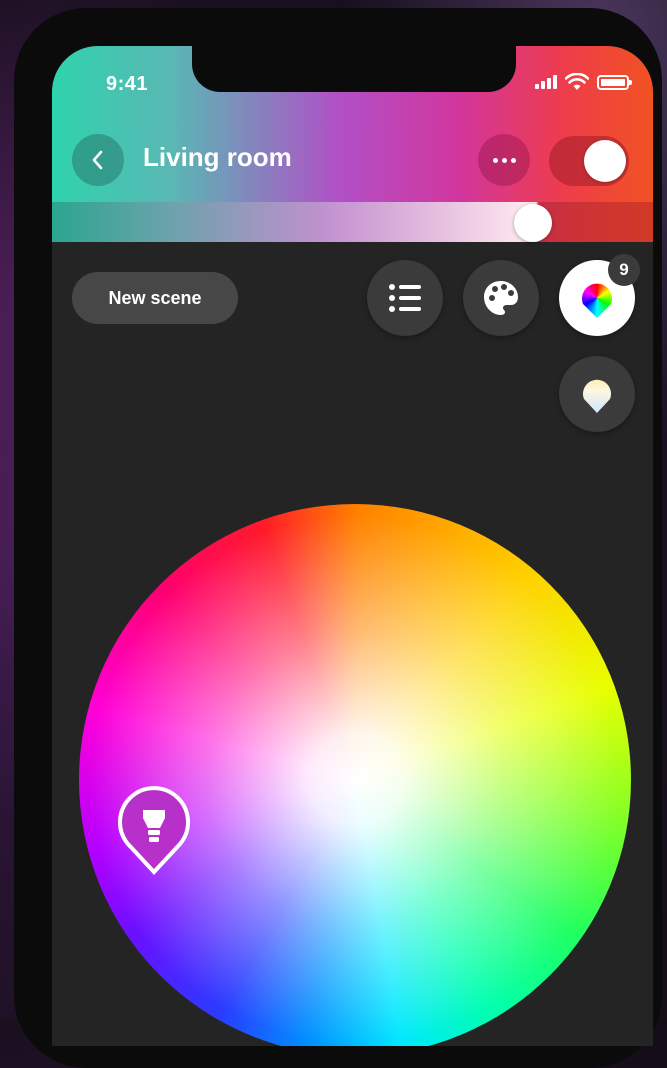 The image size is (667, 1068). I want to click on signal-icon, so click(546, 82).